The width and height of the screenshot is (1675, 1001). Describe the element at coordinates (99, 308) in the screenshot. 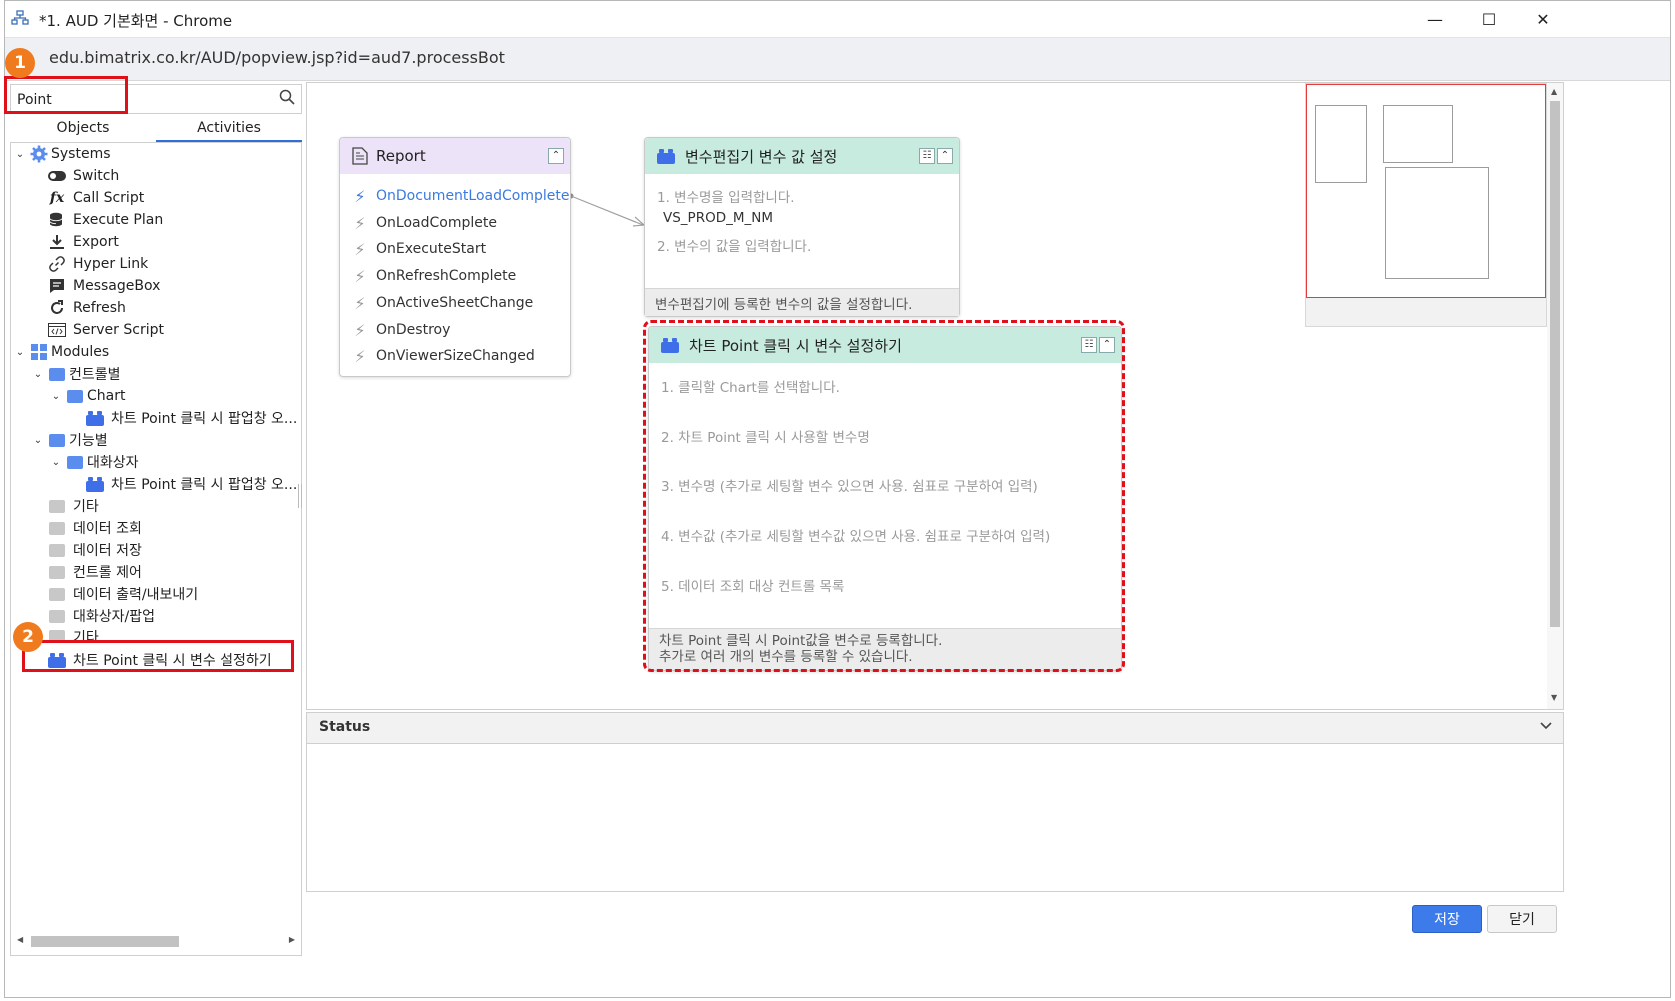

I see `tree-label: Refresh` at that location.